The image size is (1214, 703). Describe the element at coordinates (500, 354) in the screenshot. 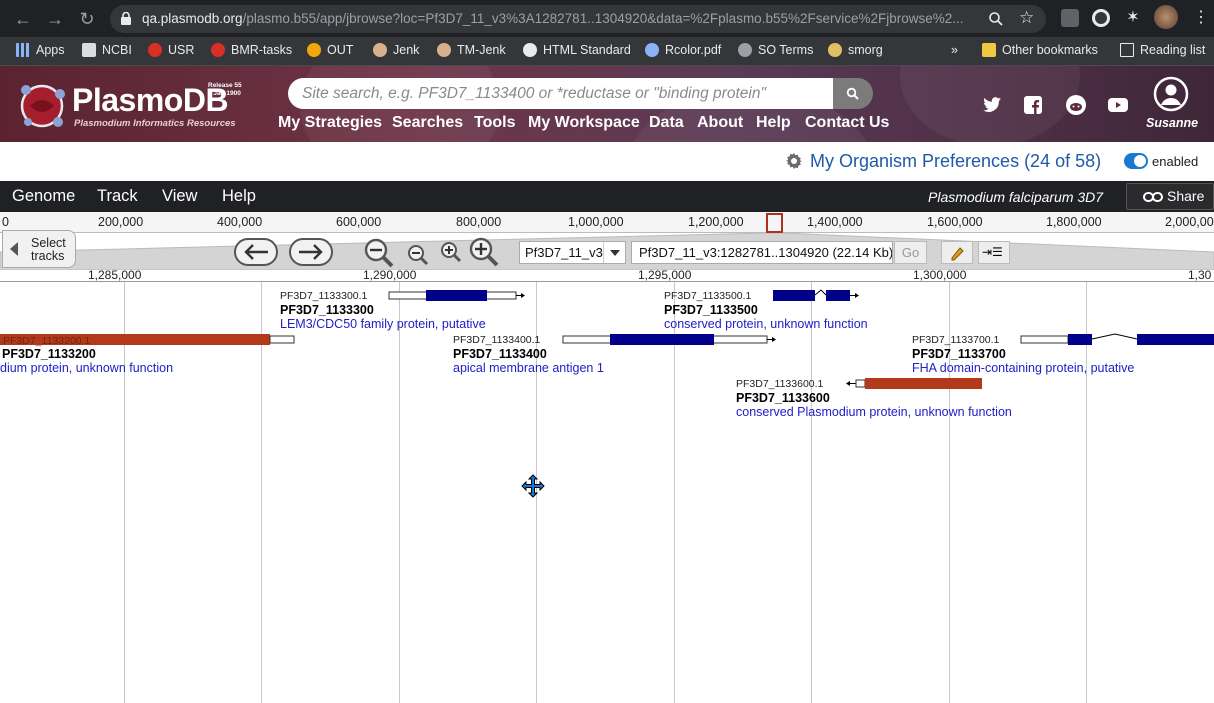

I see `gene-name: PF3D7_1133400` at that location.